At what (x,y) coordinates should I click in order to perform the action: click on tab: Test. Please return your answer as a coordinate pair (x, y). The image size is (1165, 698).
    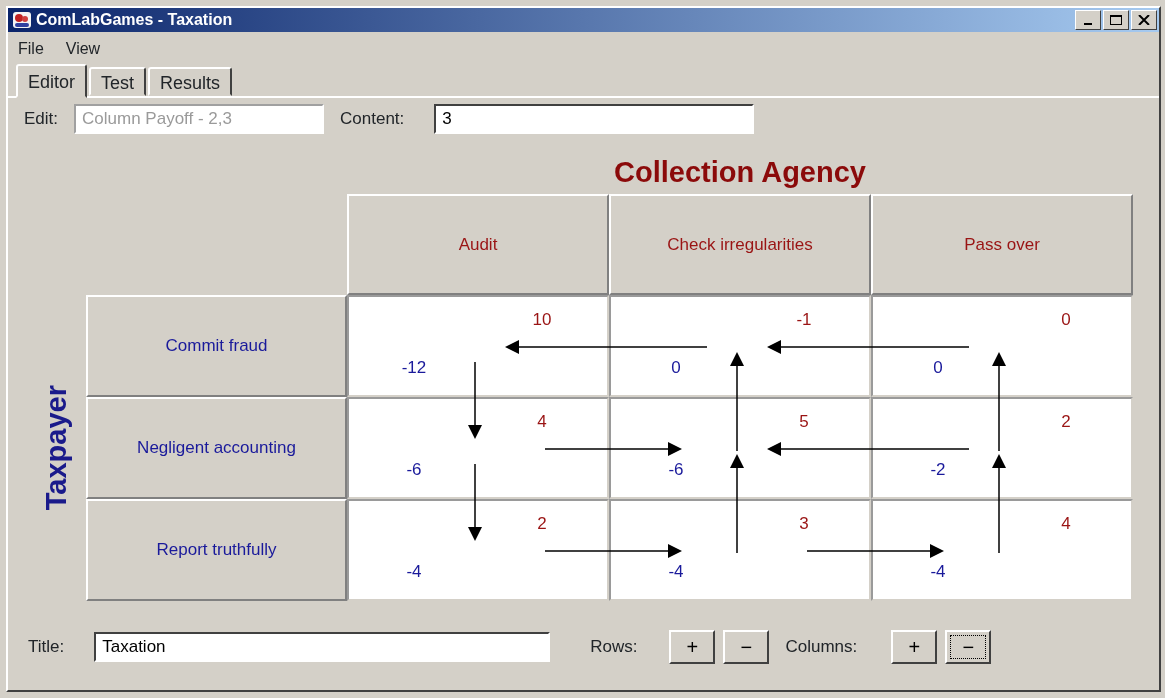
    Looking at the image, I should click on (118, 81).